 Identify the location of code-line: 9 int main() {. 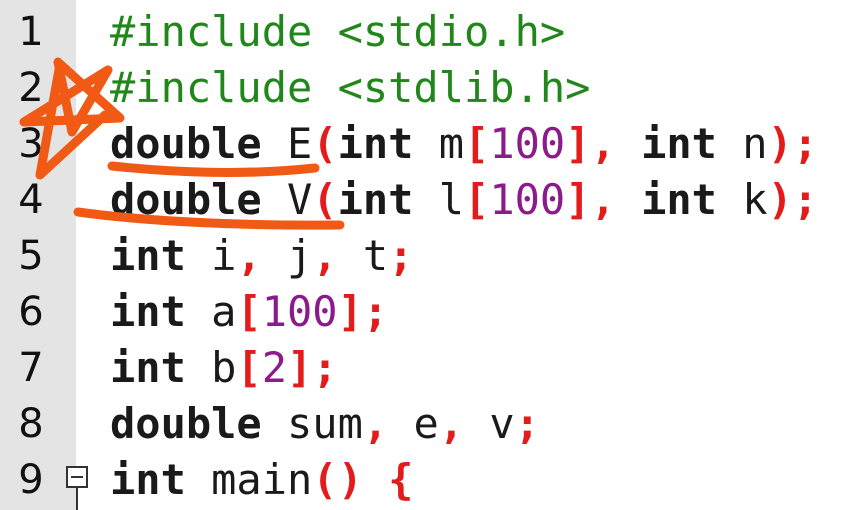
(434, 480).